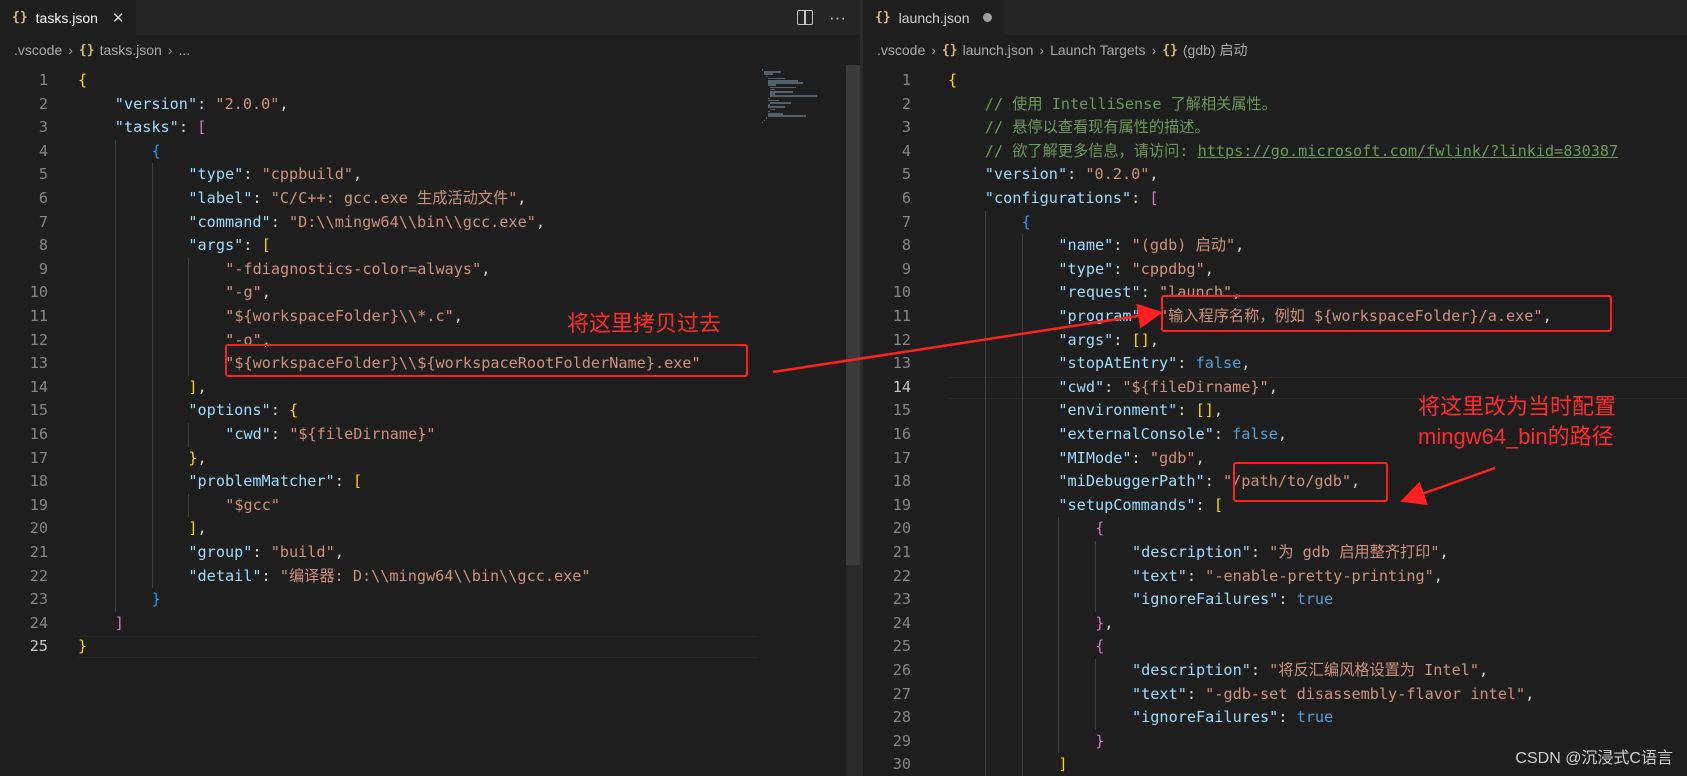 The width and height of the screenshot is (1687, 776). Describe the element at coordinates (1097, 50) in the screenshot. I see `breadcrumb-item: Launch Targets` at that location.